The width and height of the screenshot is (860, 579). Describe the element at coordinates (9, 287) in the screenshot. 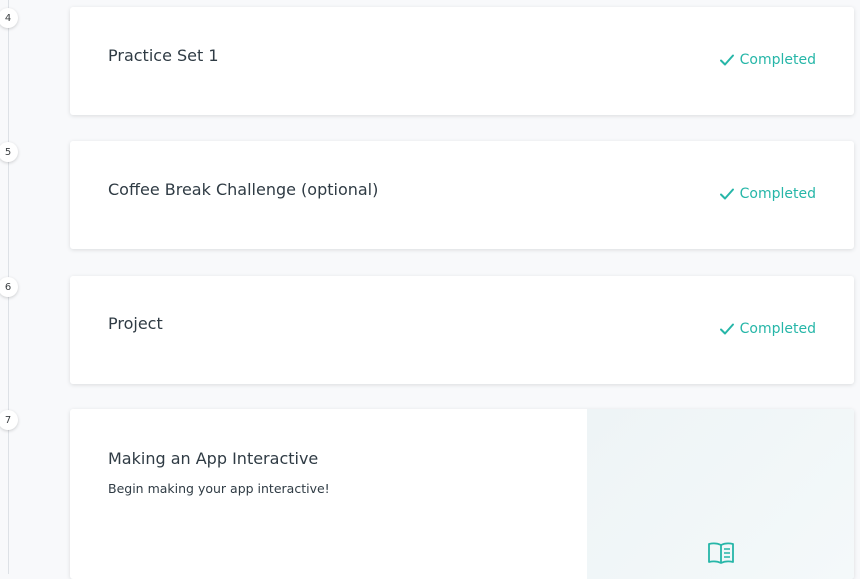

I see `step-number-badge: 6` at that location.